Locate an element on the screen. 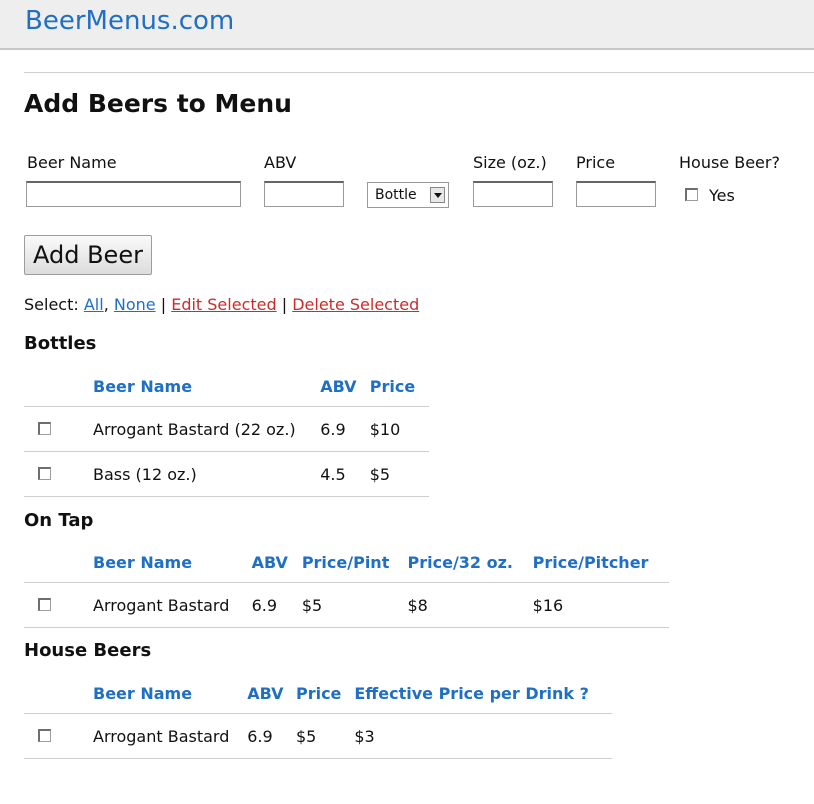 This screenshot has height=804, width=814. container-select: Bottle is located at coordinates (408, 195).